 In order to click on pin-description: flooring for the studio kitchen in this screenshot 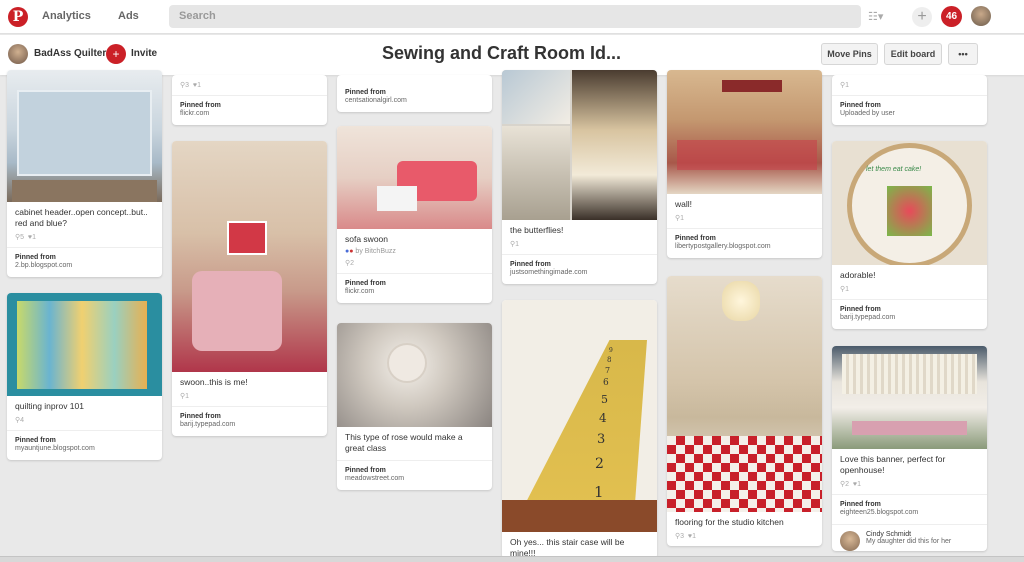, I will do `click(729, 522)`.